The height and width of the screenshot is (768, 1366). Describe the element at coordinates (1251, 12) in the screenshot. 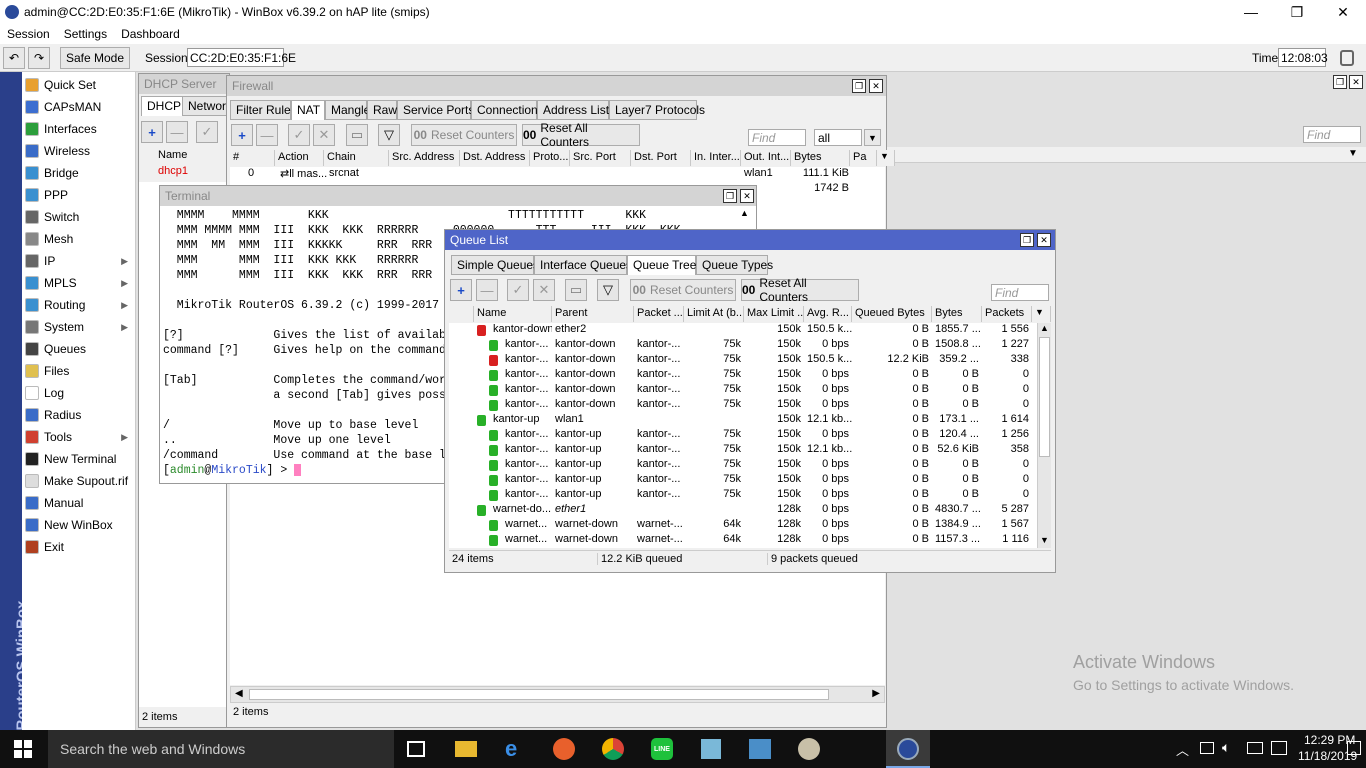

I see `minimize-button: —` at that location.